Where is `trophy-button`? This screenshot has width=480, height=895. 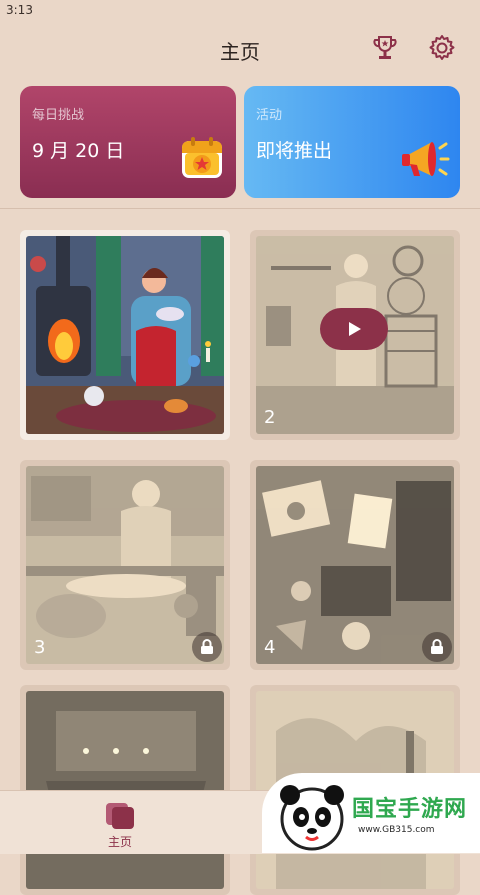 trophy-button is located at coordinates (385, 48).